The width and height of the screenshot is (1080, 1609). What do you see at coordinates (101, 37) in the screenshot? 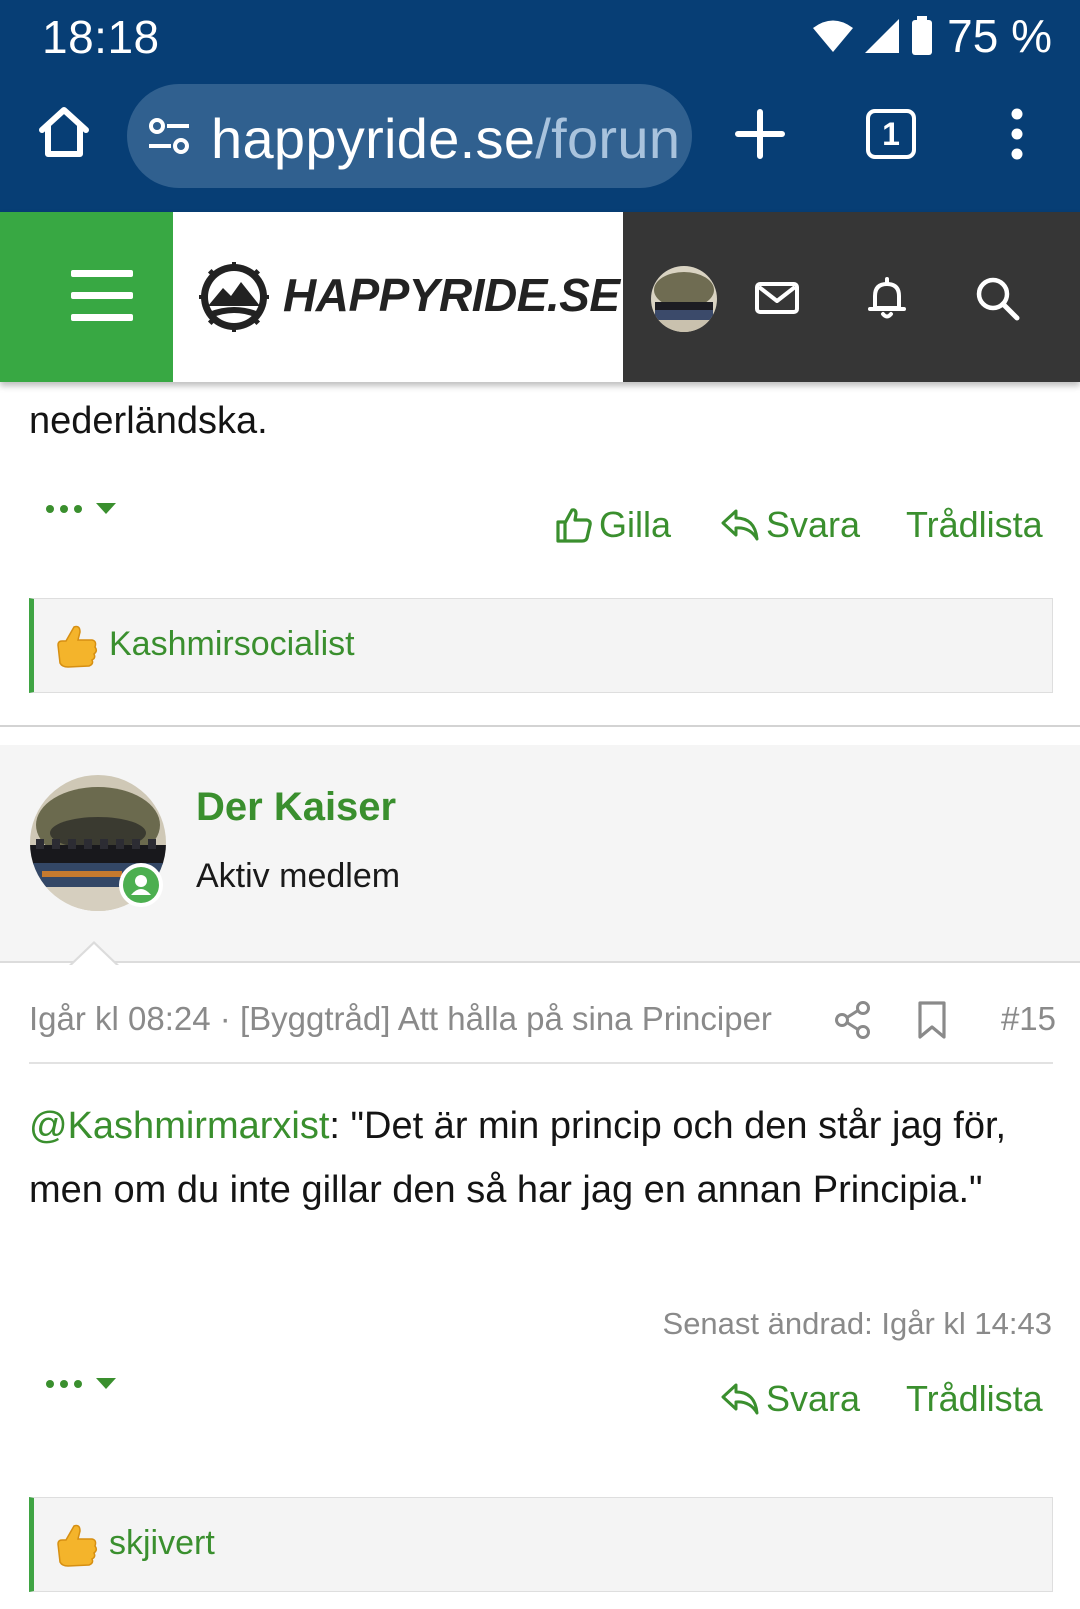
I see `status-time: 18:18` at bounding box center [101, 37].